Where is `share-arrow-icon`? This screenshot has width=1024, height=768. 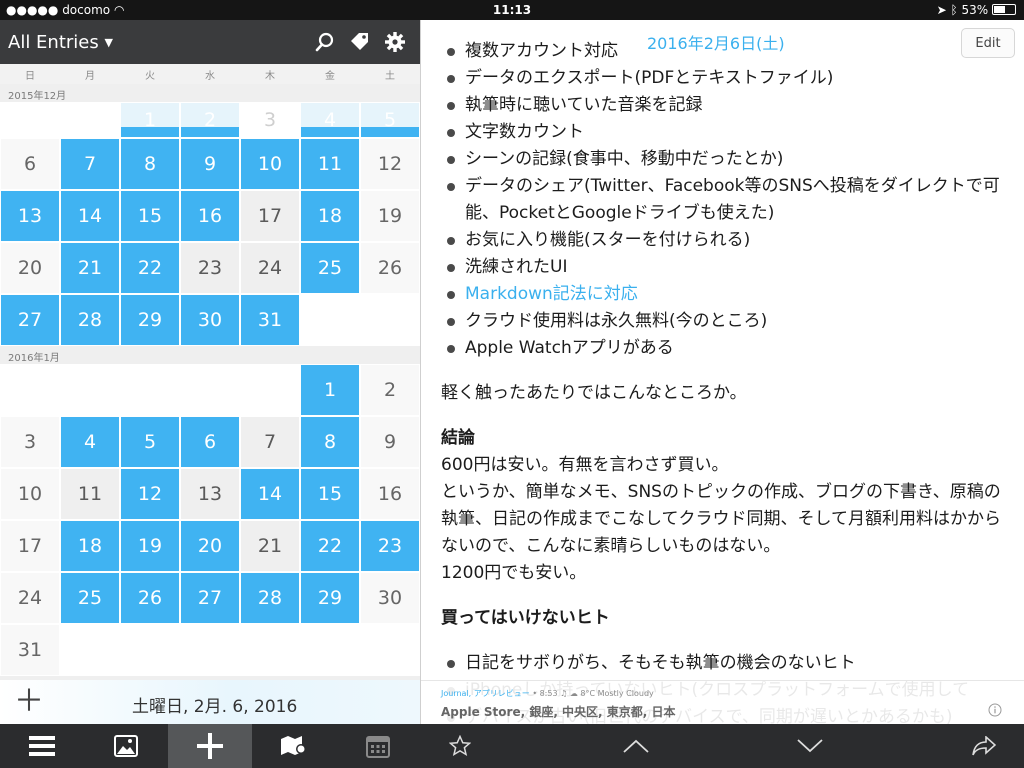 share-arrow-icon is located at coordinates (984, 746).